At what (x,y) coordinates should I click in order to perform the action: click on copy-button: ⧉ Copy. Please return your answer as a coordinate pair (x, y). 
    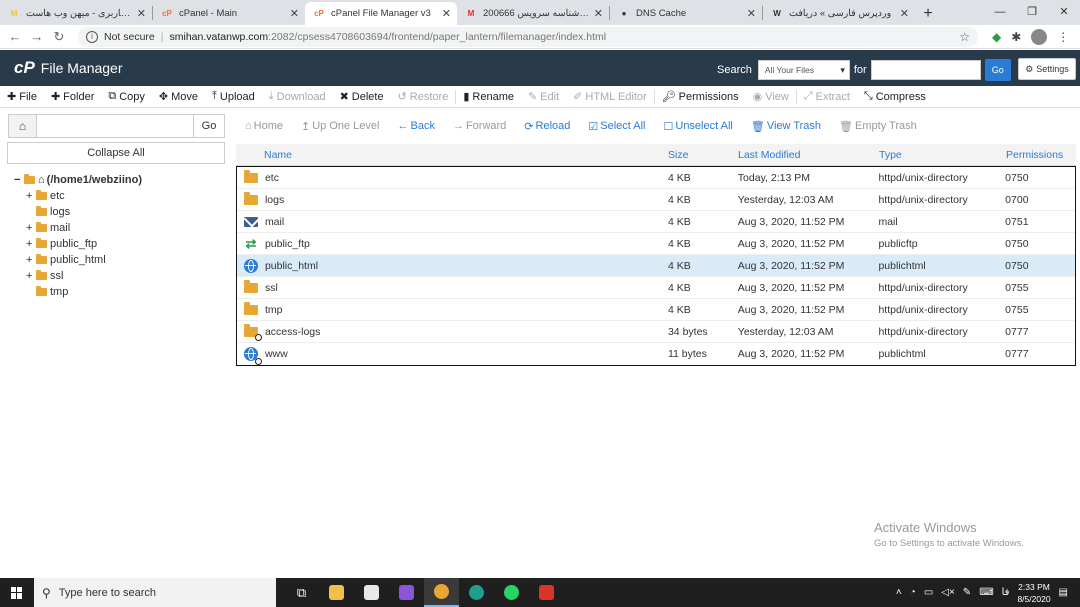
    Looking at the image, I should click on (126, 96).